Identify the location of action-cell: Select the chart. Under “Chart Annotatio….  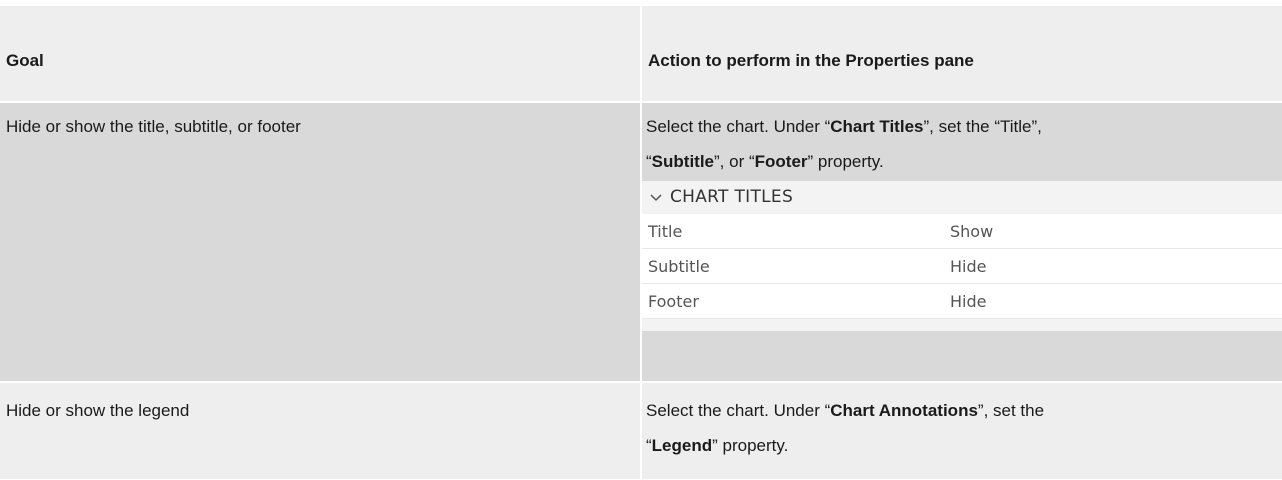
(962, 431).